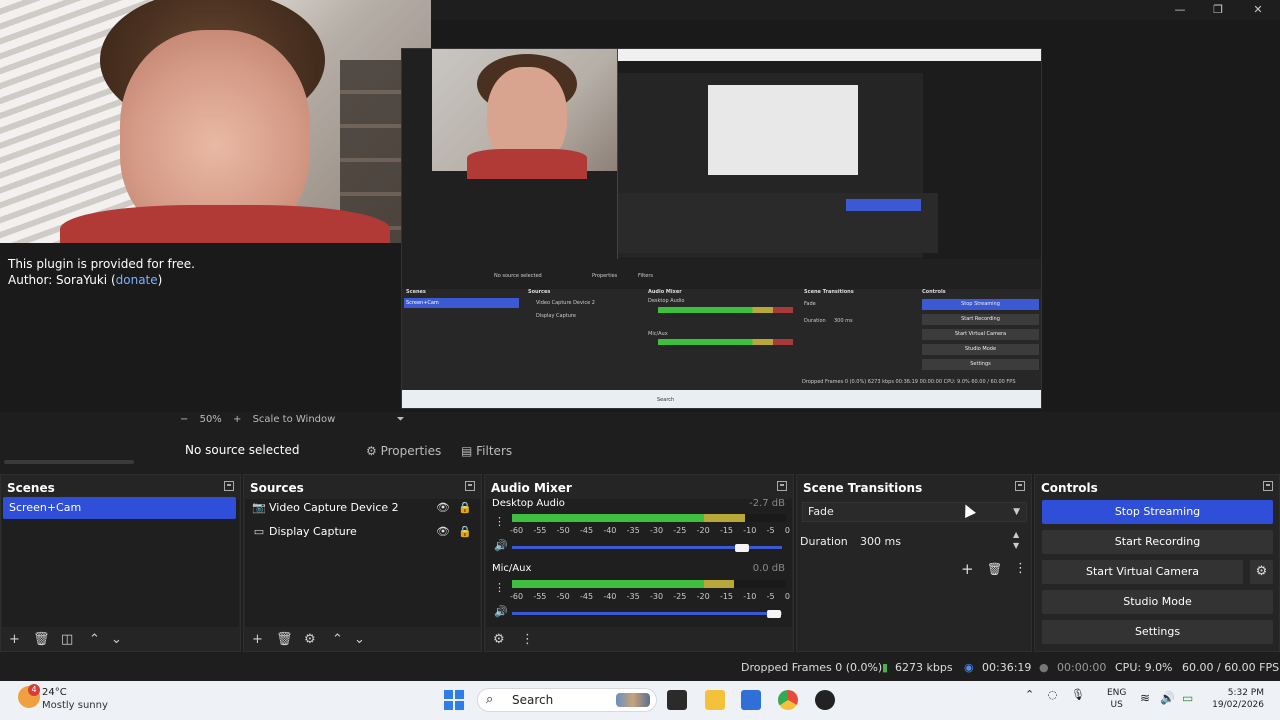 This screenshot has height=720, width=1280. I want to click on scale-mode-dropdown-icon: ⏷, so click(401, 419).